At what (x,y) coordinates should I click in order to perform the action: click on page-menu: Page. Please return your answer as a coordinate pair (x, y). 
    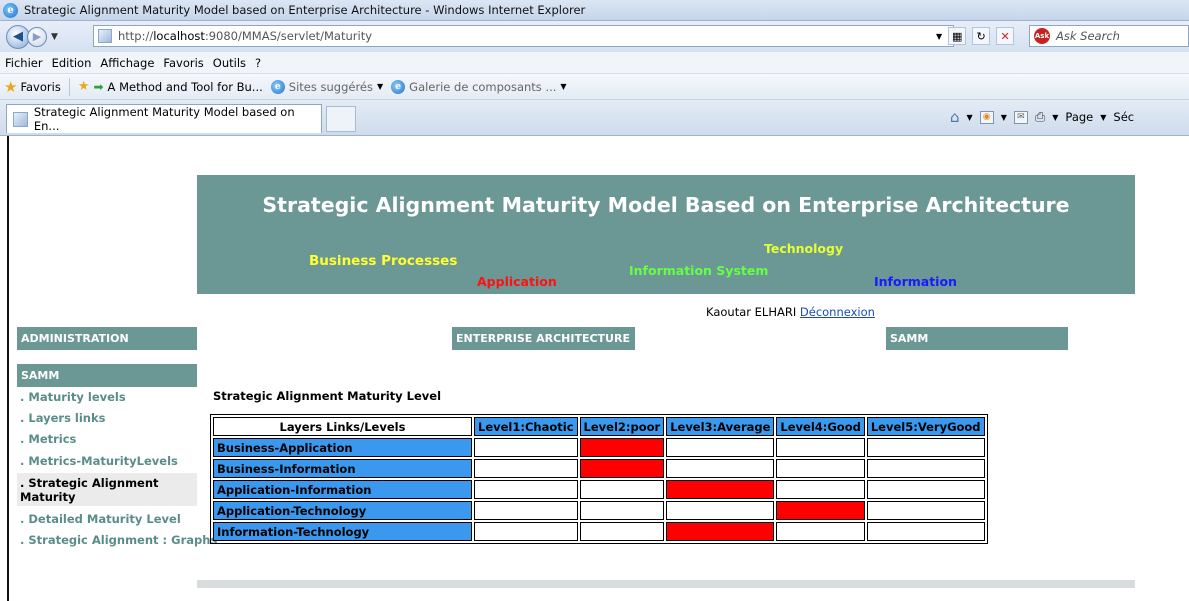
    Looking at the image, I should click on (1079, 117).